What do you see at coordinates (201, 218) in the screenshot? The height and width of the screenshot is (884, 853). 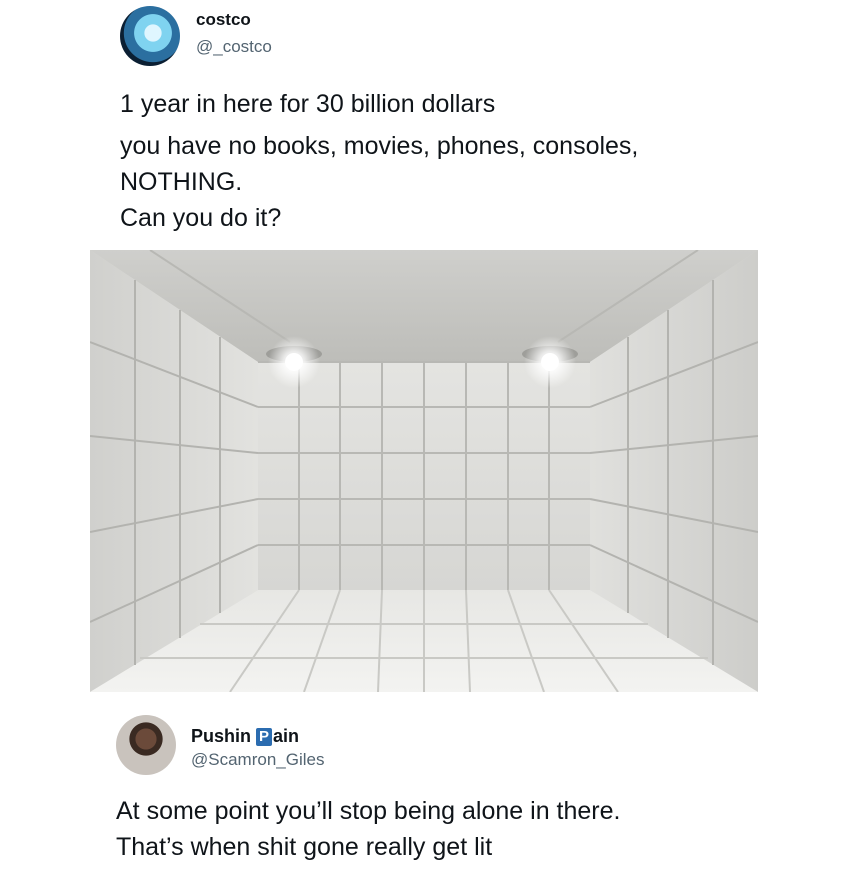 I see `tweet-text-line: Can you do it?` at bounding box center [201, 218].